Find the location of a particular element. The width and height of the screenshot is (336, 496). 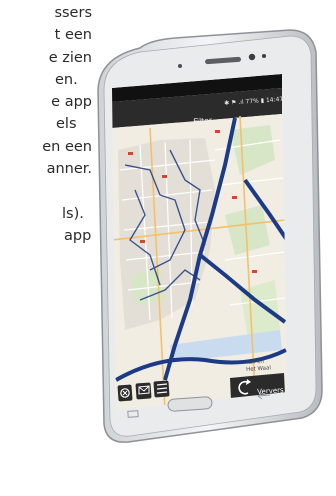

filter-label: Filter is located at coordinates (202, 121).